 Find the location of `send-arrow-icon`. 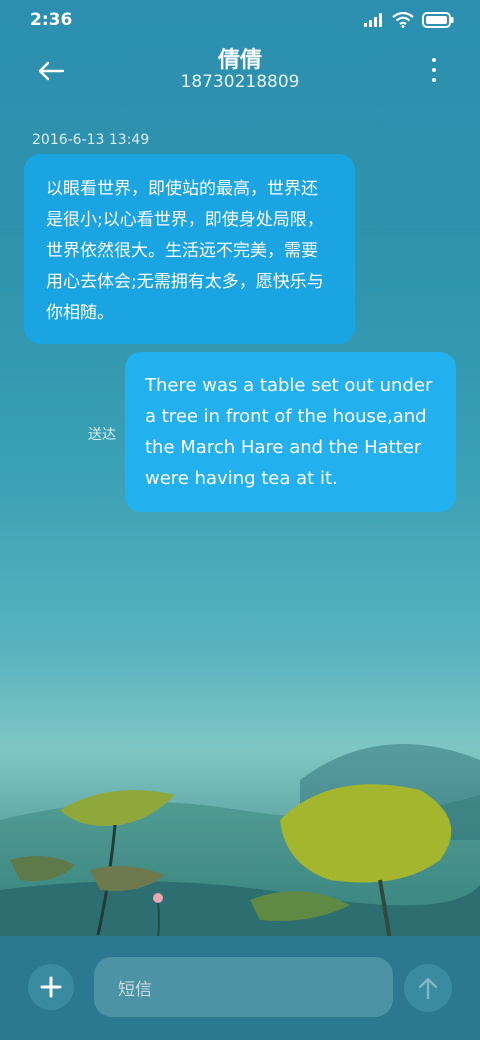

send-arrow-icon is located at coordinates (428, 988).